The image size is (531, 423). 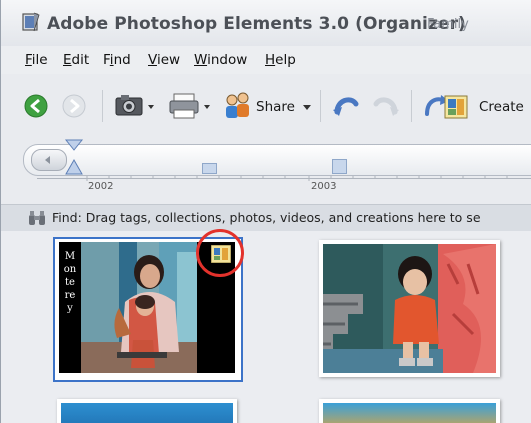 I want to click on binoculars-icon, so click(x=37, y=218).